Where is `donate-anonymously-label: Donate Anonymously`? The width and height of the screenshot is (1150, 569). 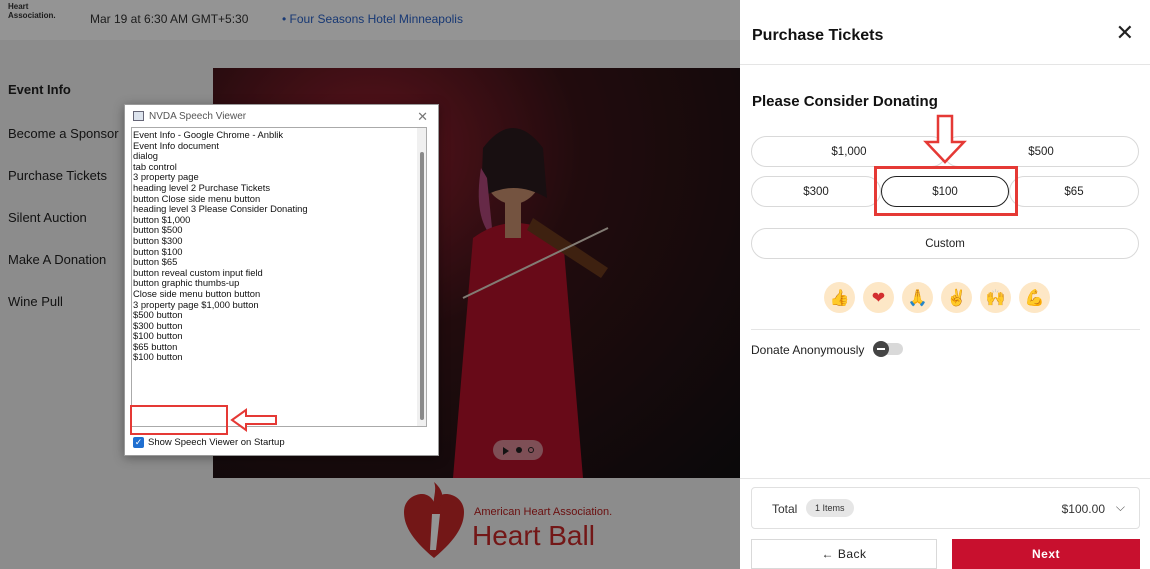 donate-anonymously-label: Donate Anonymously is located at coordinates (808, 350).